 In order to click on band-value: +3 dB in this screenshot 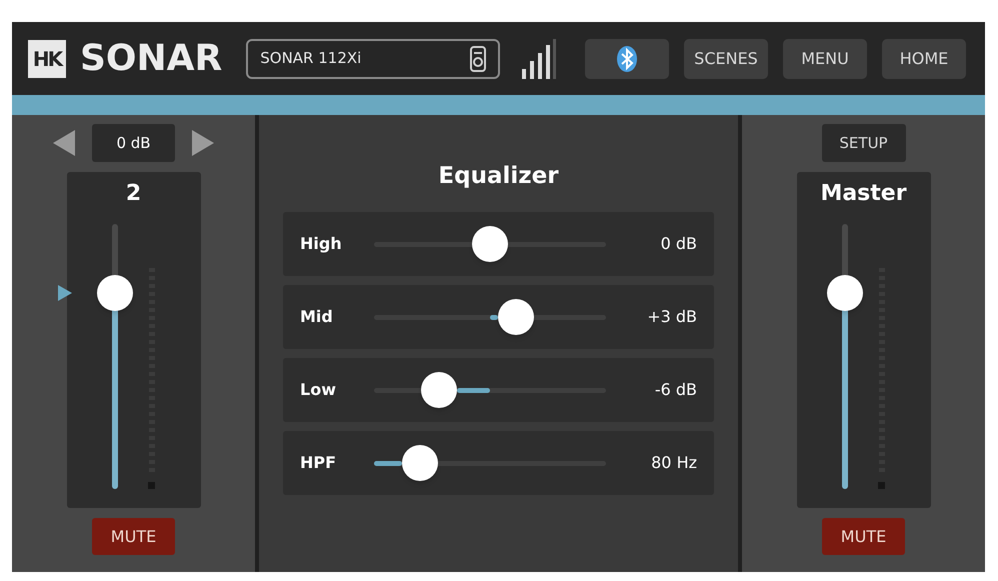, I will do `click(671, 317)`.